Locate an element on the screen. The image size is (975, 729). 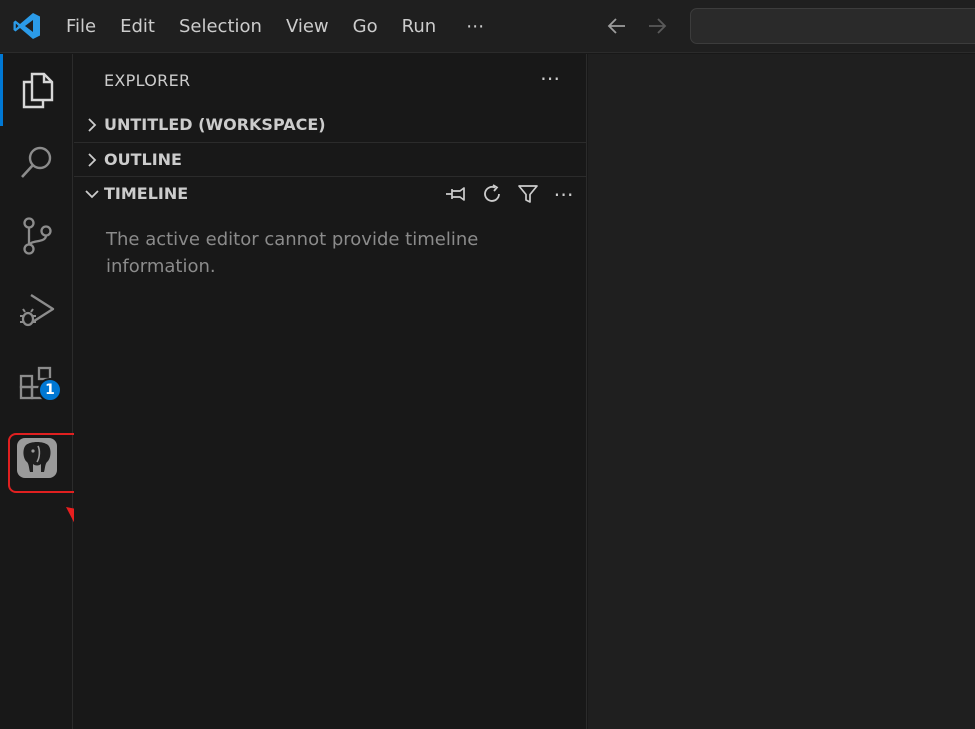
files-icon is located at coordinates (38, 90).